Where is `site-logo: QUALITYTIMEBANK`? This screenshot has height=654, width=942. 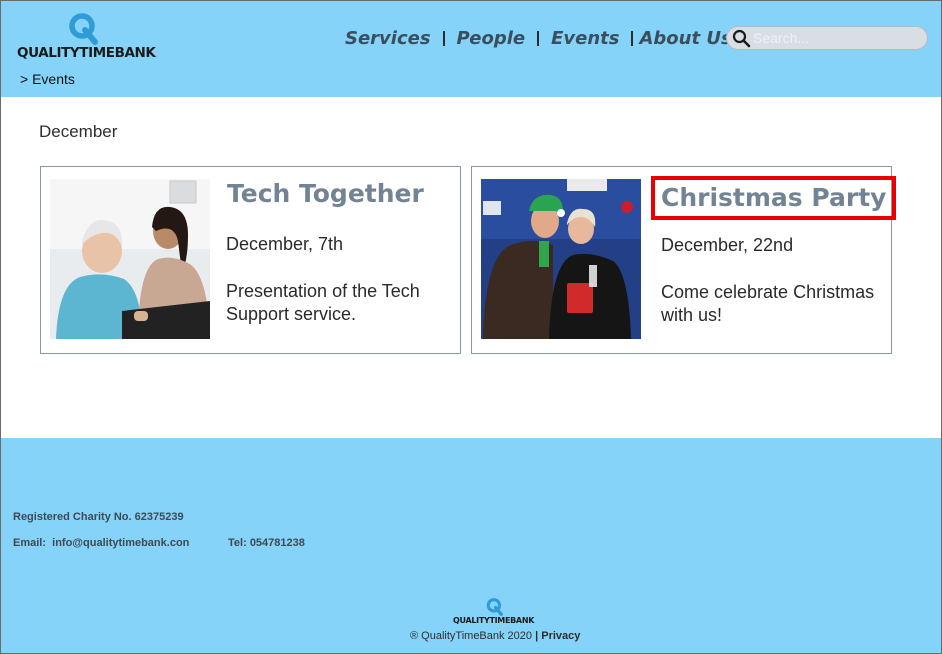
site-logo: QUALITYTIMEBANK is located at coordinates (85, 38).